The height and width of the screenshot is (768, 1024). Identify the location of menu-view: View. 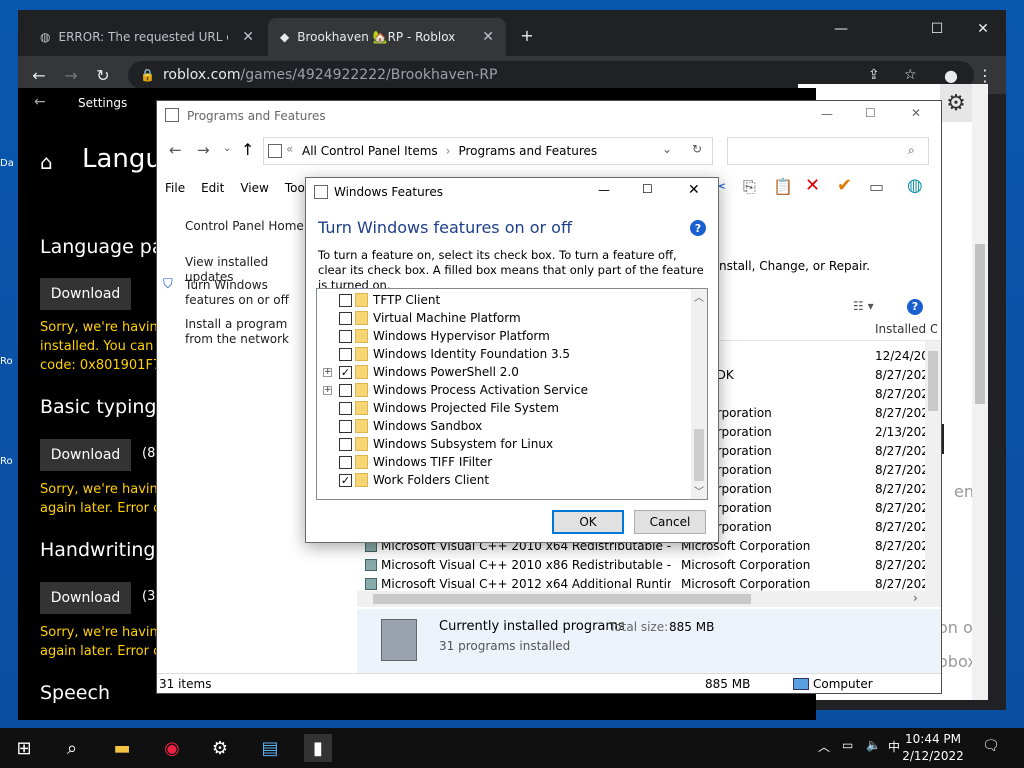
(254, 188).